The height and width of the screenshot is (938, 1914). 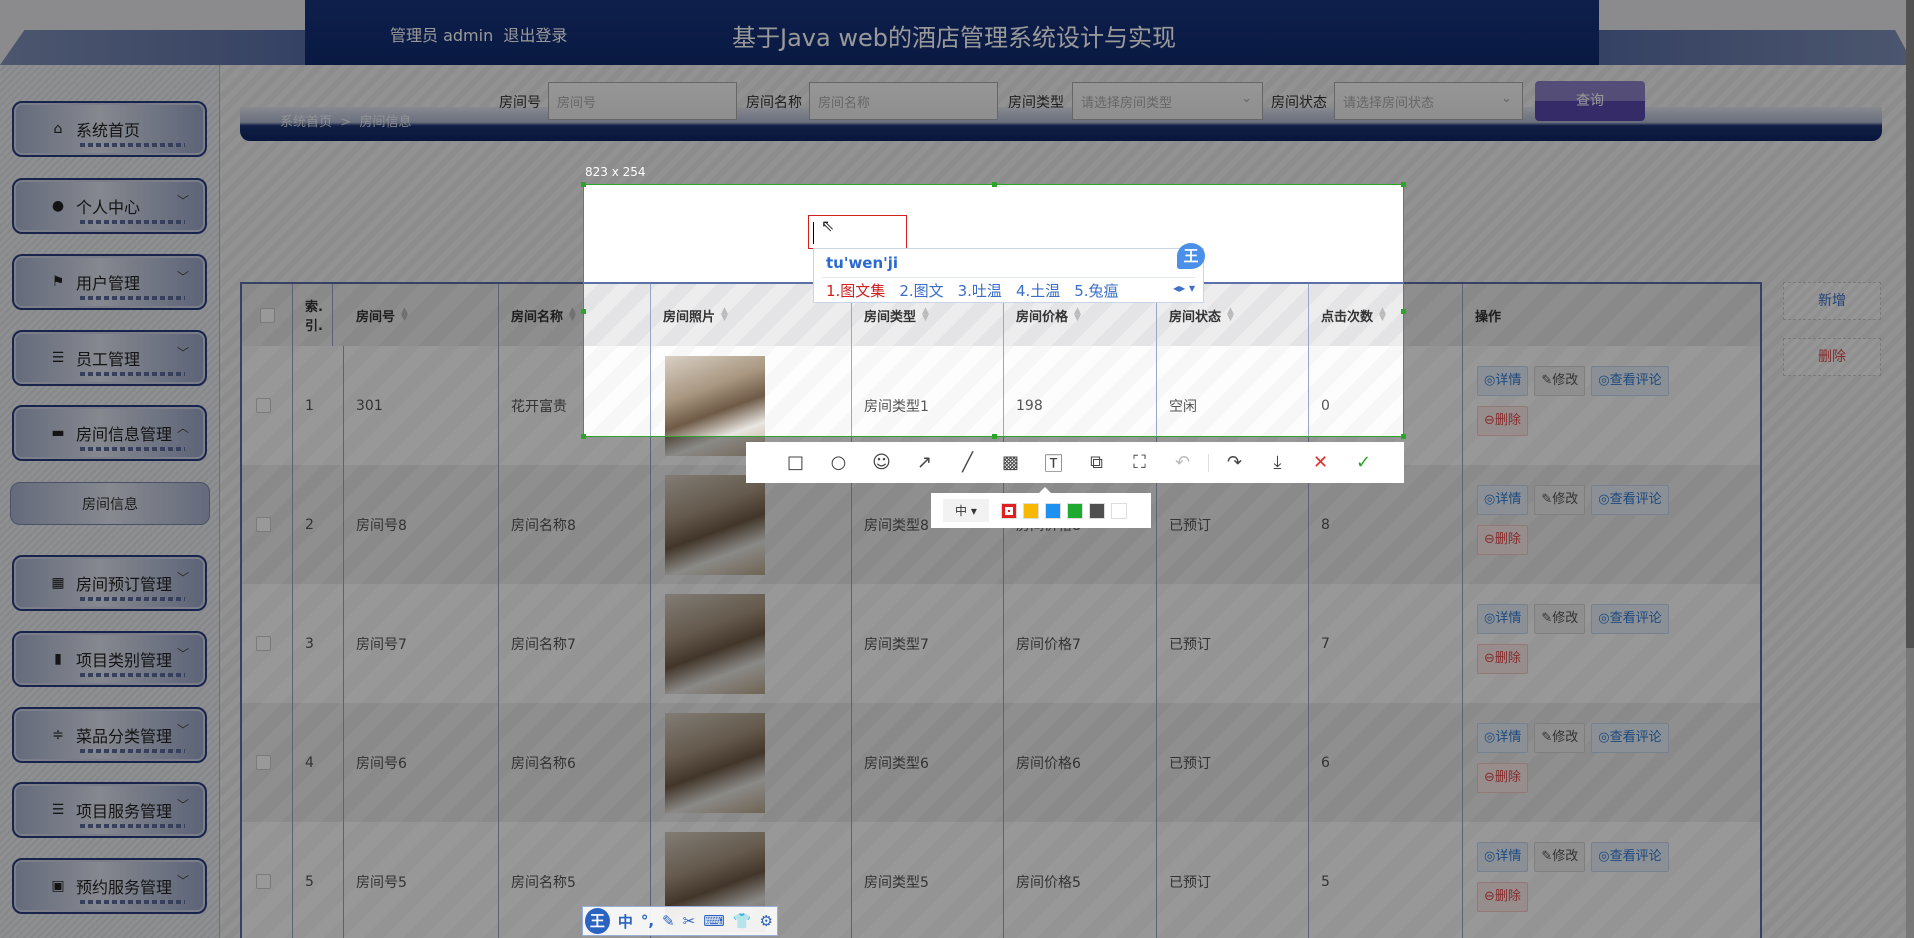 I want to click on sidebar-item: ☰ 员工管理 ﹀, so click(x=109, y=358).